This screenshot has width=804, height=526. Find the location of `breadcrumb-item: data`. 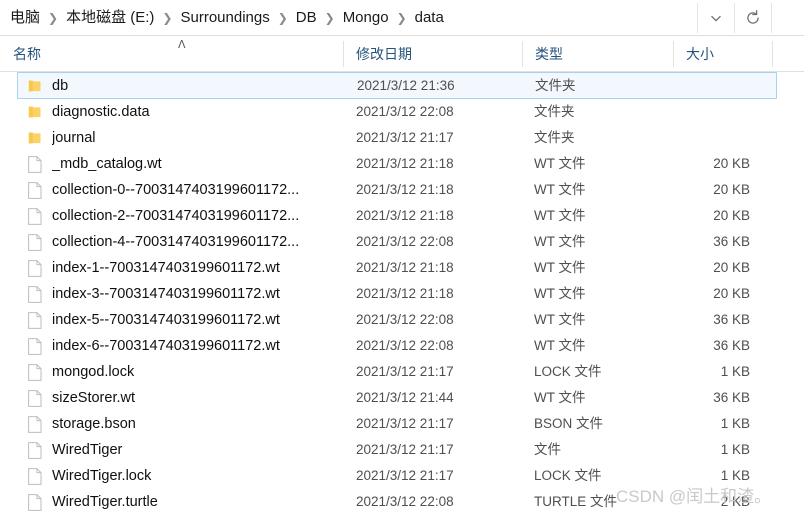

breadcrumb-item: data is located at coordinates (429, 18).